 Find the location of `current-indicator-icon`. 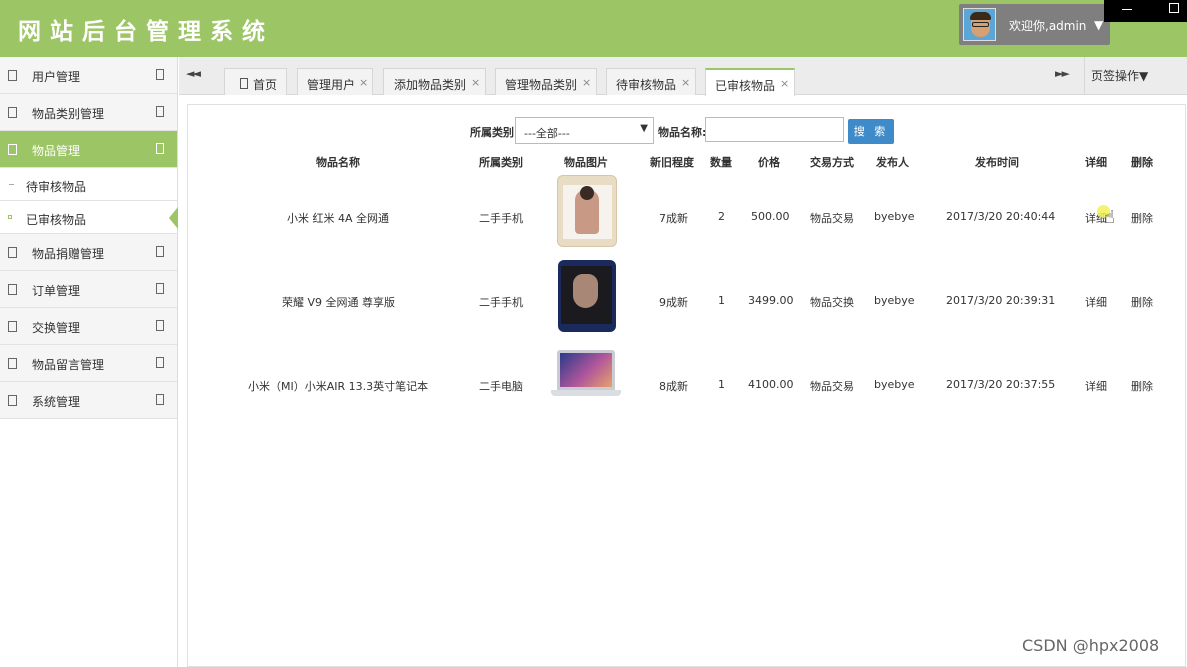

current-indicator-icon is located at coordinates (173, 218).